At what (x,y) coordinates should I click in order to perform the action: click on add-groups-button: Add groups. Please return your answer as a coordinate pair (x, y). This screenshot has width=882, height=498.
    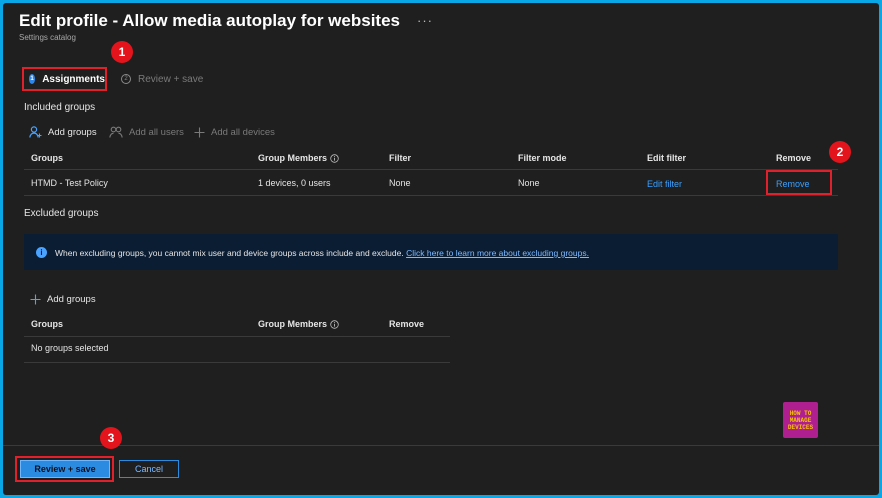
    Looking at the image, I should click on (63, 132).